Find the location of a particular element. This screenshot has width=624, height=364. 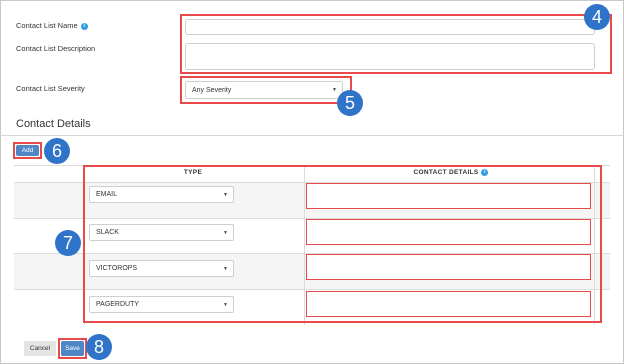

contact-list-name-label: Contact List Name i is located at coordinates (52, 25).